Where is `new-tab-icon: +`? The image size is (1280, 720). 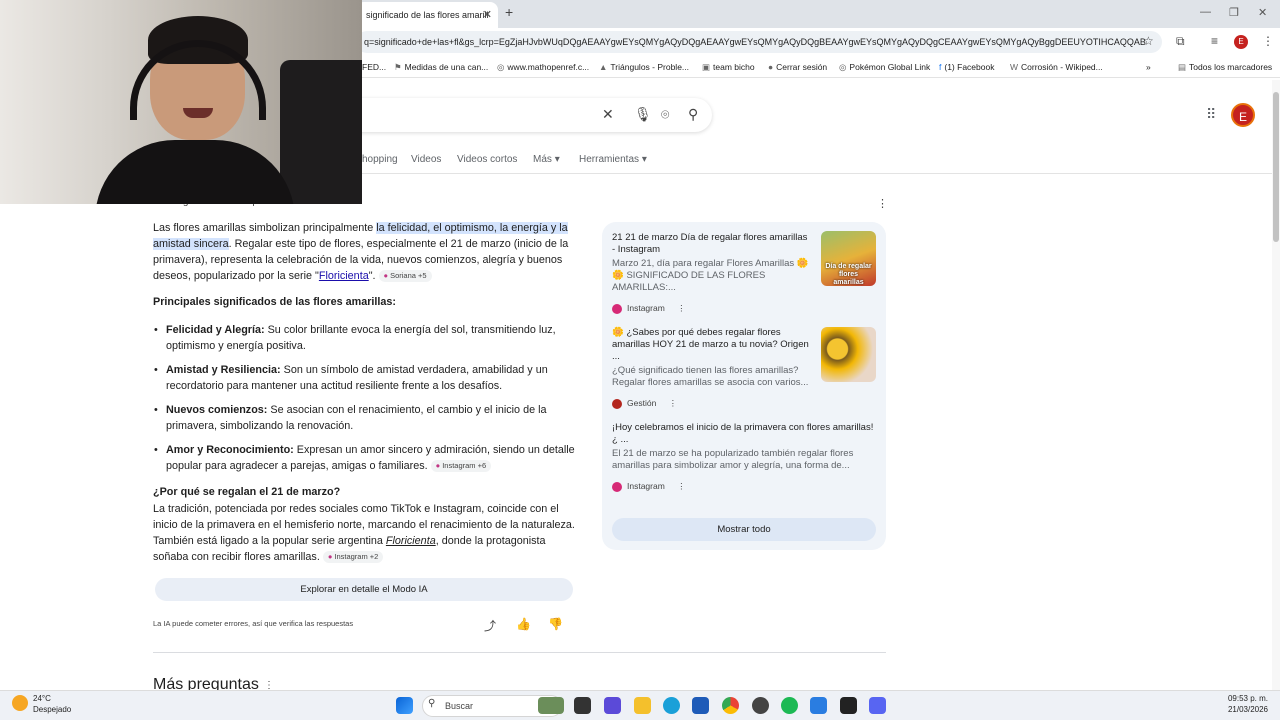
new-tab-icon: + is located at coordinates (509, 12).